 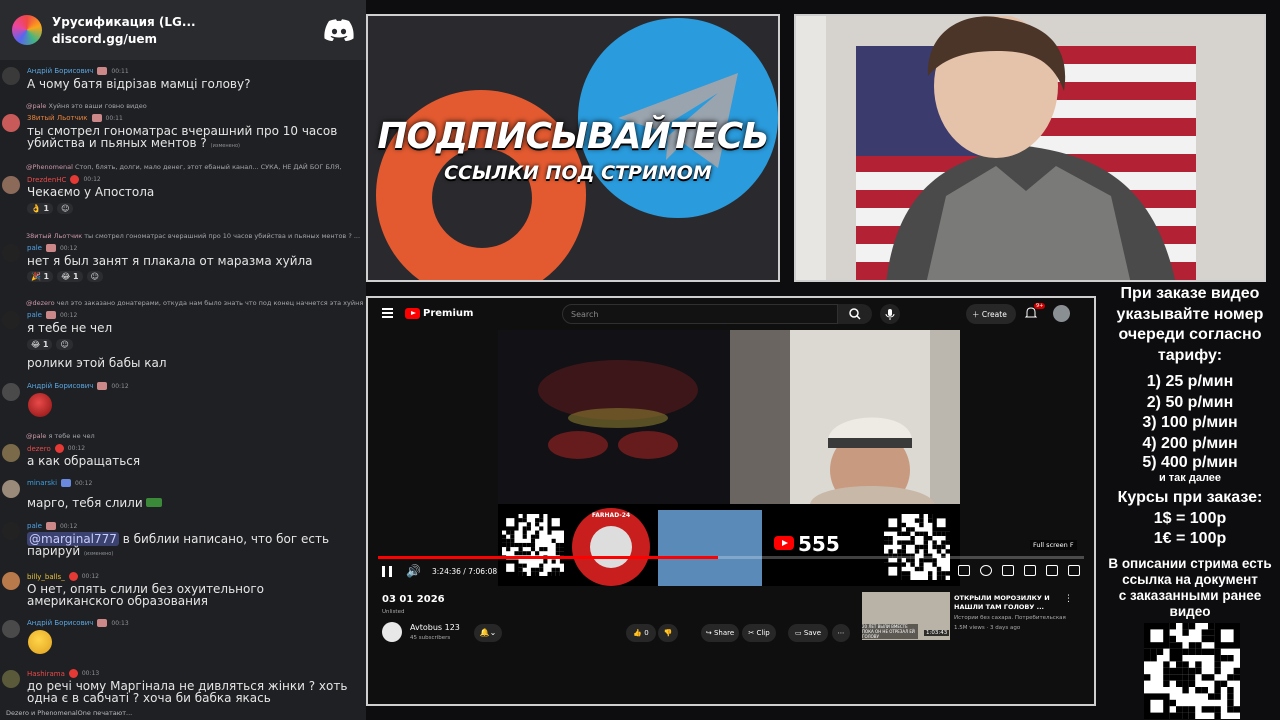 I want to click on plus-icon: ＋, so click(x=976, y=314).